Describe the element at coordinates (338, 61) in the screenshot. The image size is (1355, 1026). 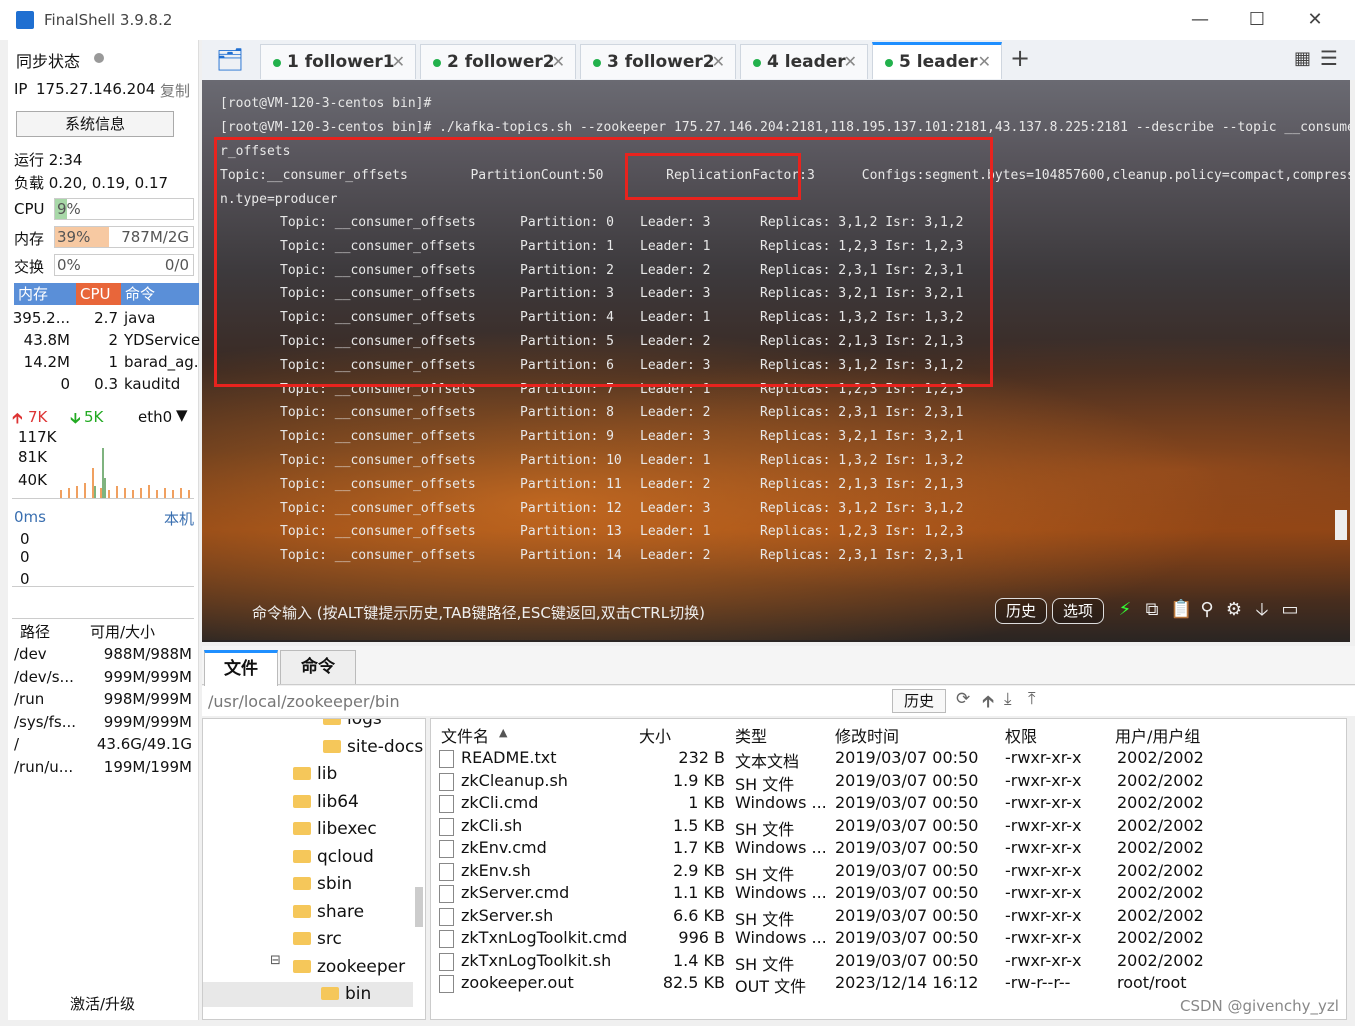
I see `session-tab-1: 1 follower1 ✕` at that location.